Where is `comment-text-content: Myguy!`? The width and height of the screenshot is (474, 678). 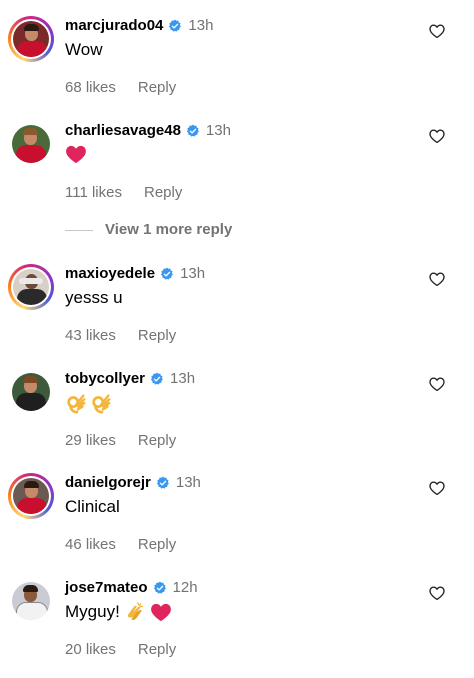 comment-text-content: Myguy! is located at coordinates (92, 611).